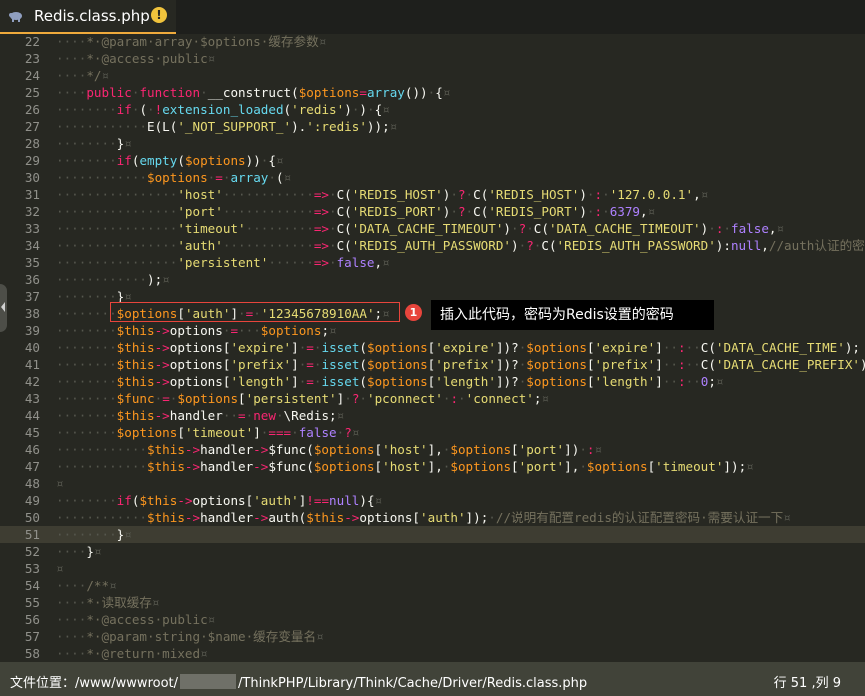 The width and height of the screenshot is (865, 696). What do you see at coordinates (124, 500) in the screenshot?
I see `code-token: if` at bounding box center [124, 500].